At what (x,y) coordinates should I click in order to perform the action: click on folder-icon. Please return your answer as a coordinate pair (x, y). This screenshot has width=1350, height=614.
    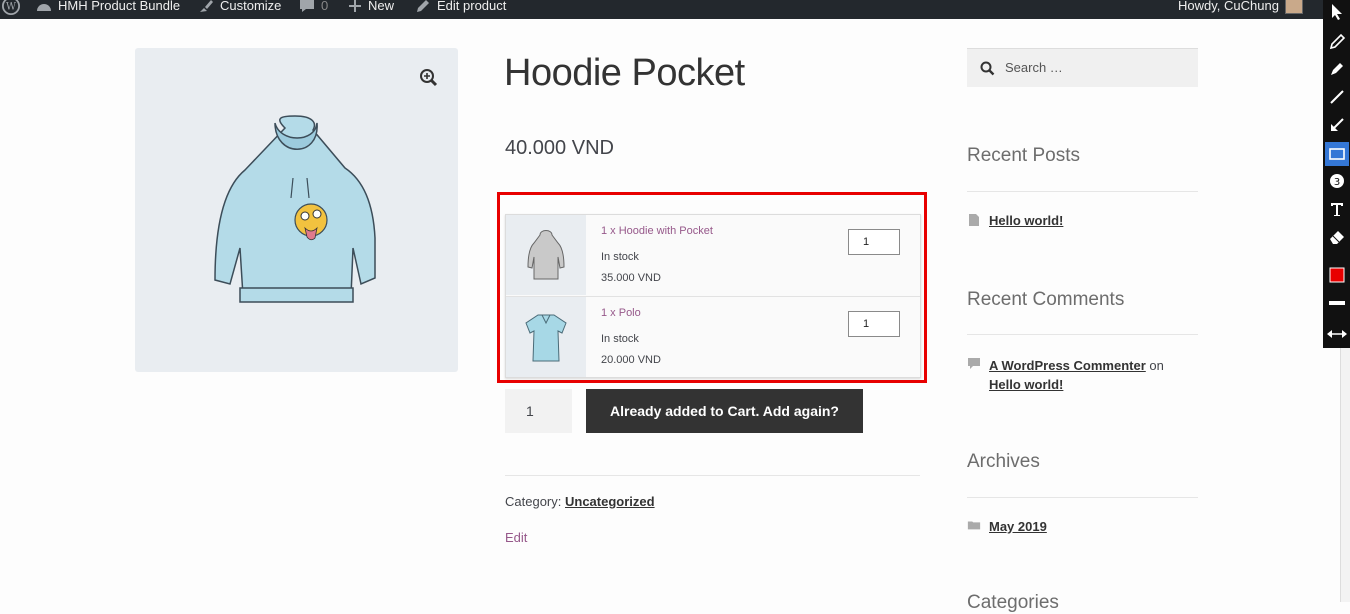
    Looking at the image, I should click on (974, 525).